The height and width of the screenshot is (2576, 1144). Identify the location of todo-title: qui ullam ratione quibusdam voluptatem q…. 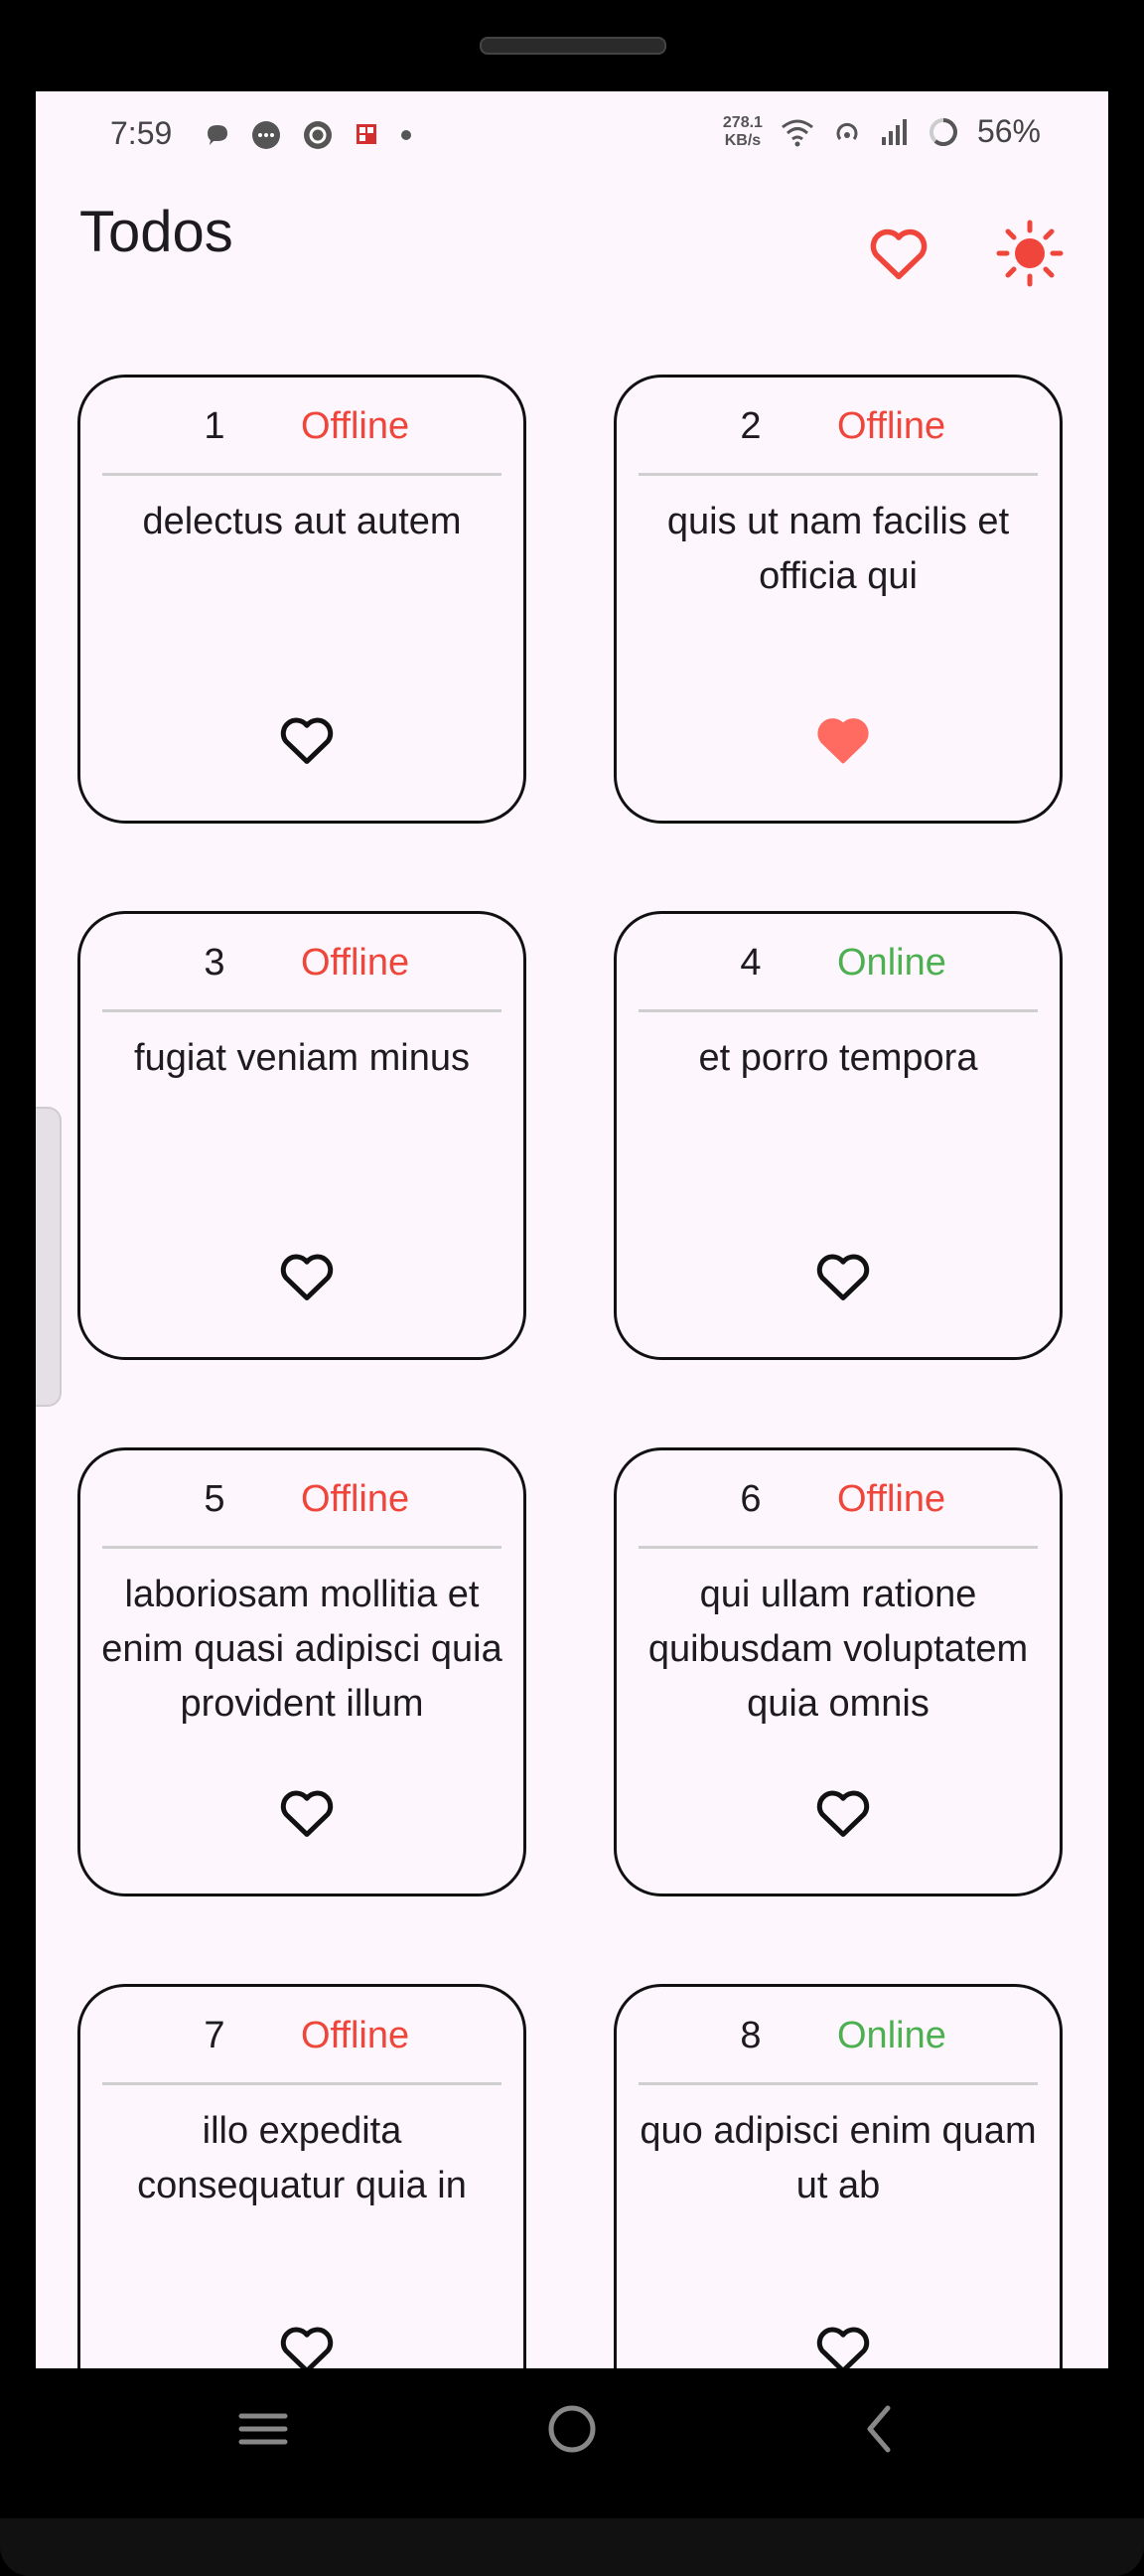
(838, 1650).